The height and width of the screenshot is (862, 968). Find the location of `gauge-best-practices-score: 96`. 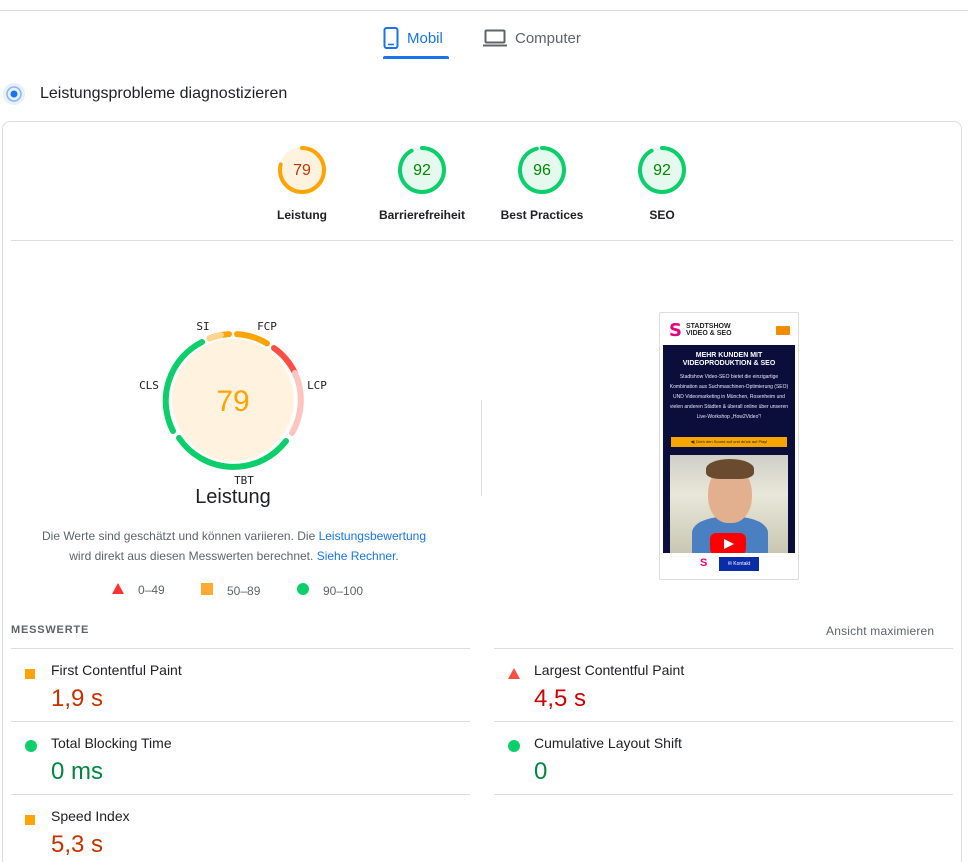

gauge-best-practices-score: 96 is located at coordinates (542, 170).